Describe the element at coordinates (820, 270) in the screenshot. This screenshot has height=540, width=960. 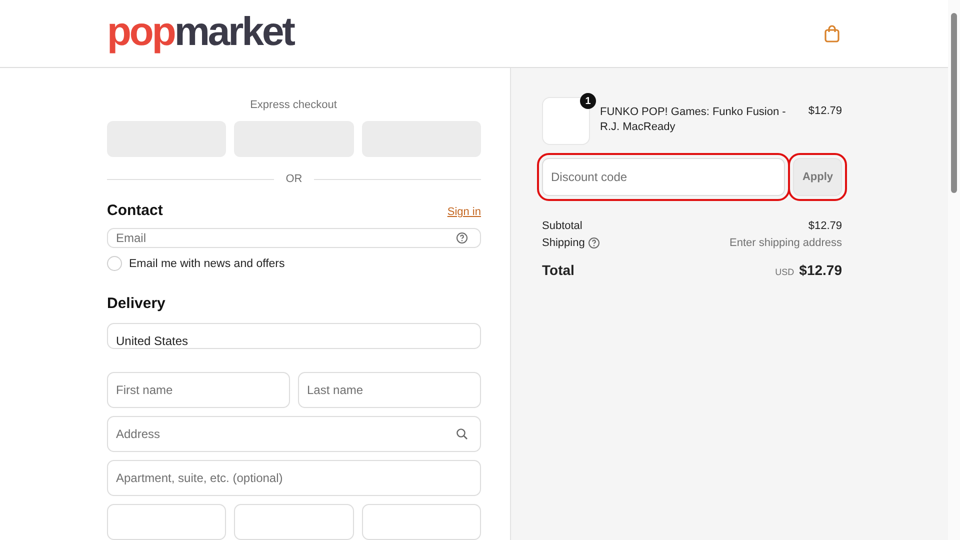
I see `total-value: $12.79` at that location.